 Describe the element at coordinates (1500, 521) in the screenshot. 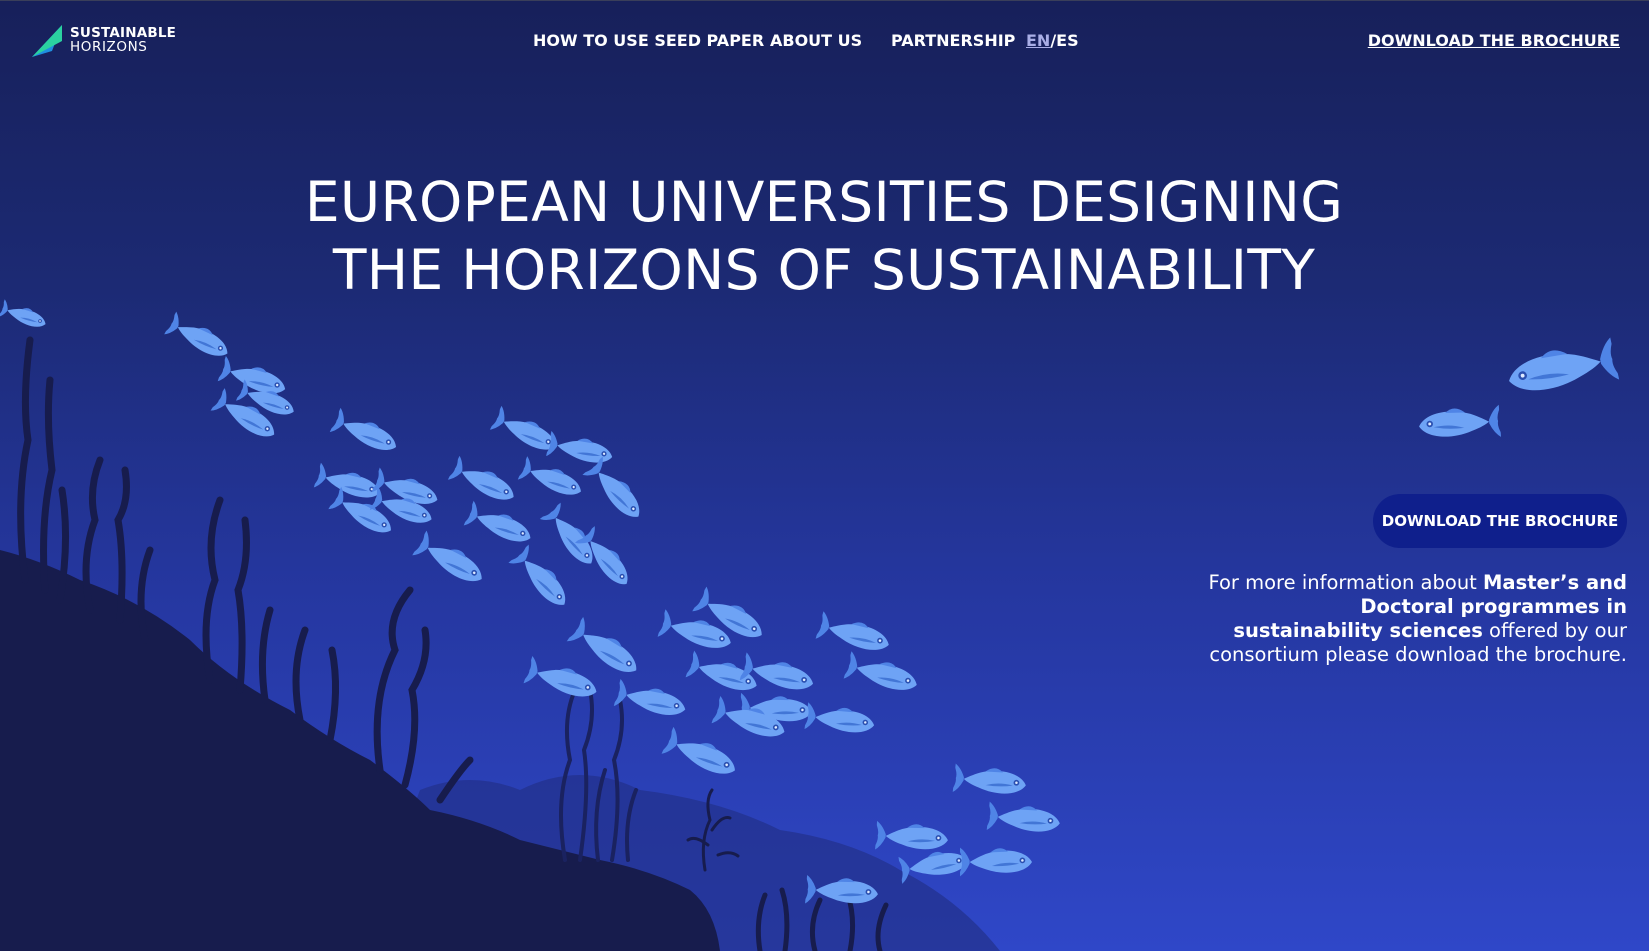

I see `download-brochure-button: DOWNLOAD THE BROCHURE` at that location.